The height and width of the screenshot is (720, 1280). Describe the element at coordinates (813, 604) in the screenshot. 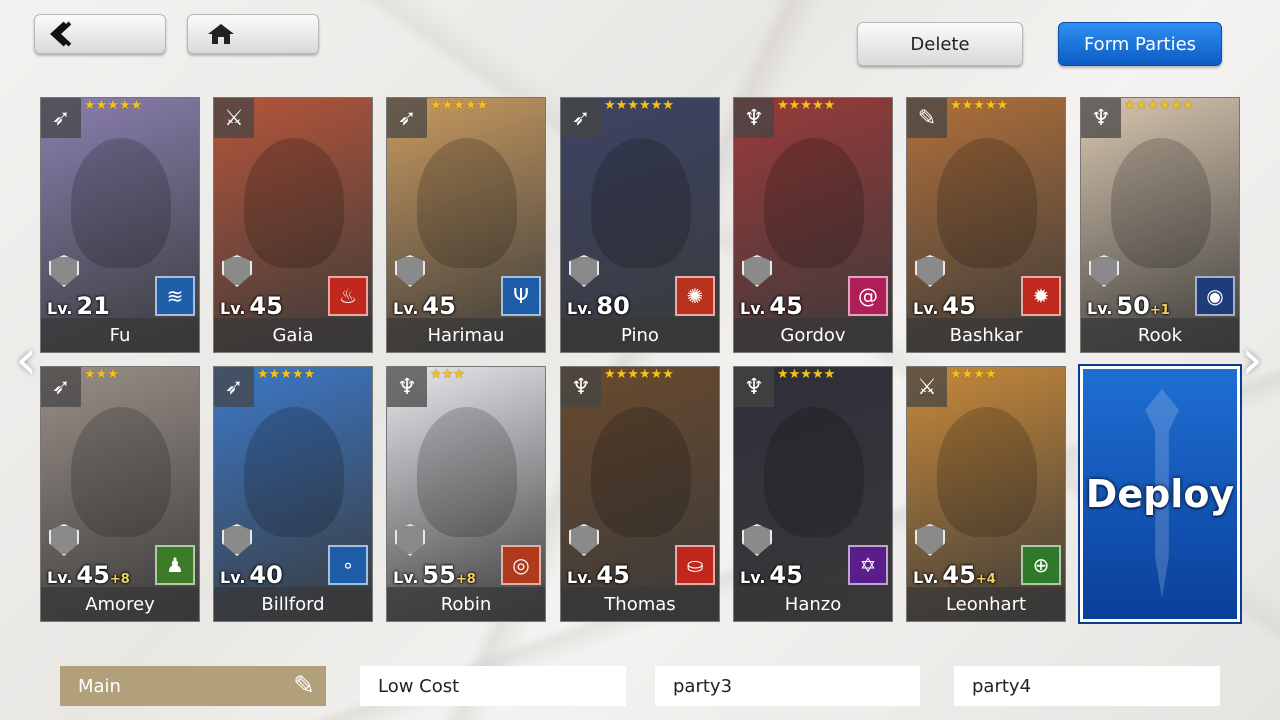

I see `character-name: Hanzo` at that location.